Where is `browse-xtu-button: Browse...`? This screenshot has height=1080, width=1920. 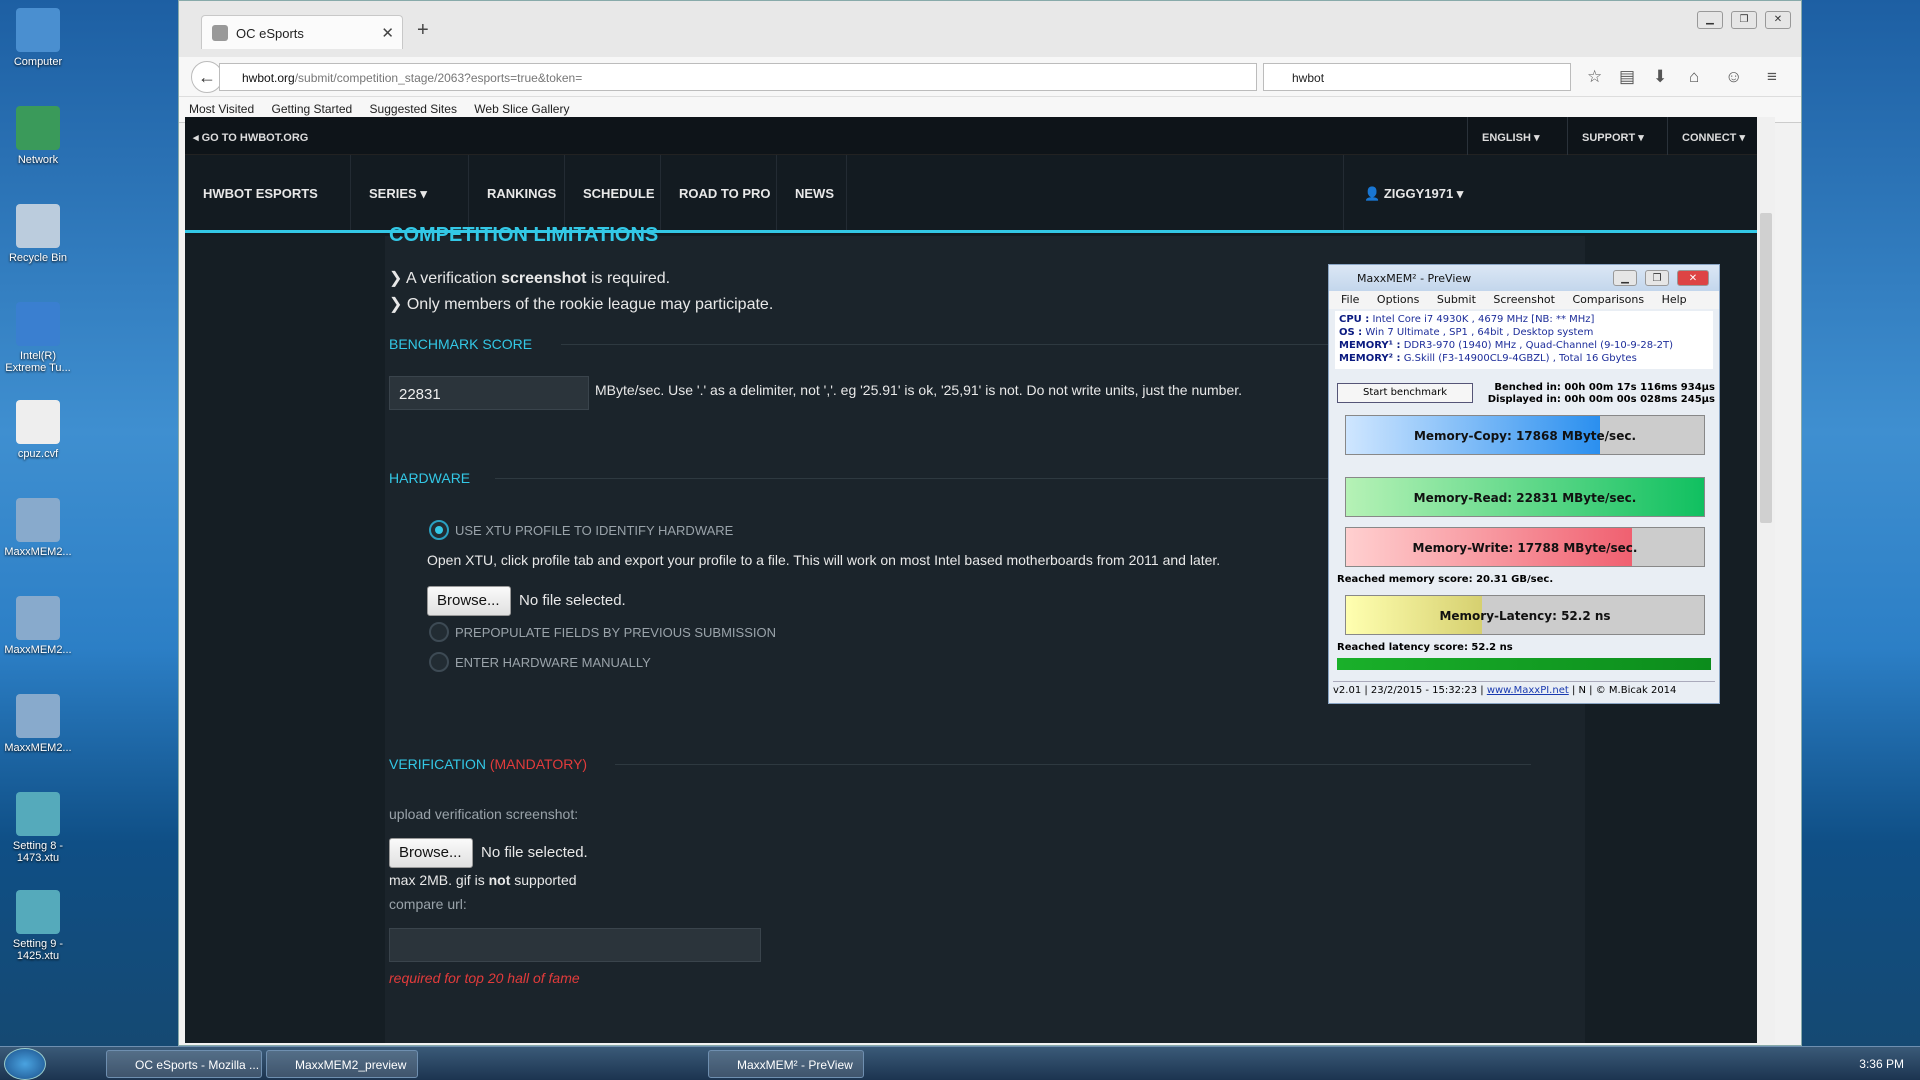
browse-xtu-button: Browse... is located at coordinates (469, 601).